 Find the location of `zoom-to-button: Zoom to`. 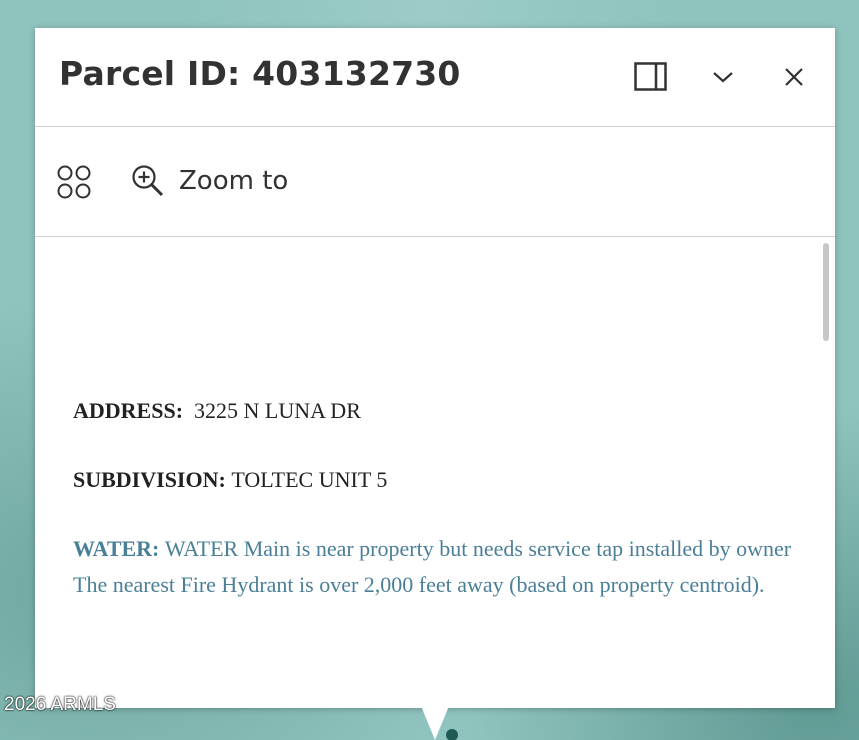

zoom-to-button: Zoom to is located at coordinates (209, 181).